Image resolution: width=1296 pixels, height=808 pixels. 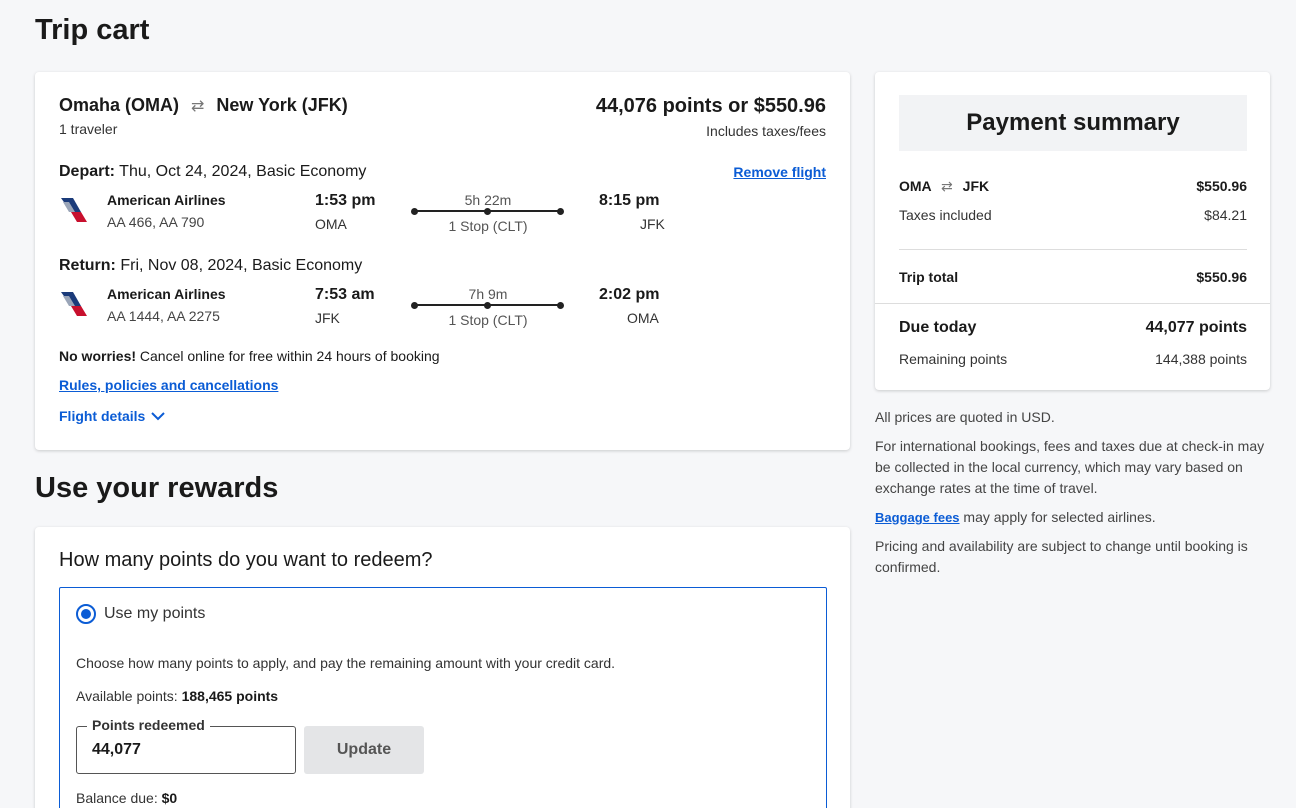 I want to click on summary-taxes-row: Taxes included $84.21, so click(x=1073, y=215).